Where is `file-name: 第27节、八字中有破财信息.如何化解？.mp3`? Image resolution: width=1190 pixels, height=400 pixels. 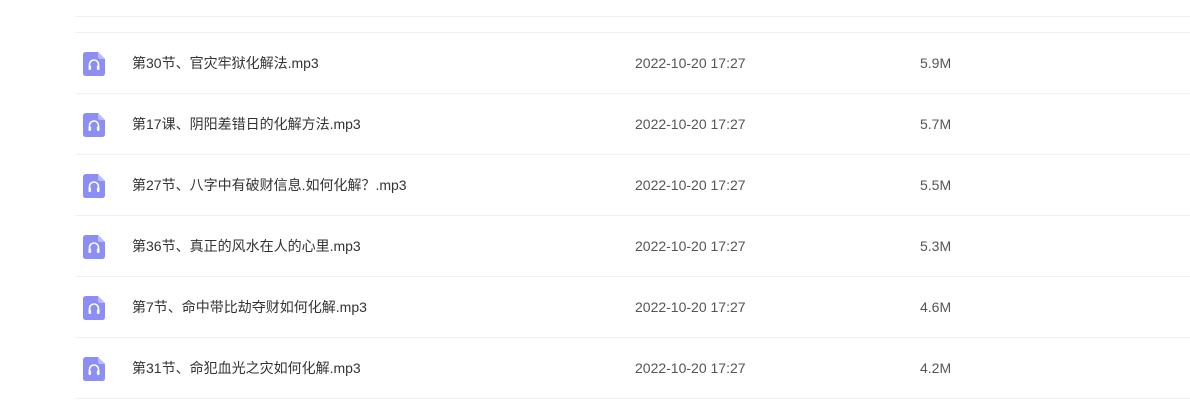 file-name: 第27节、八字中有破财信息.如何化解？.mp3 is located at coordinates (269, 185).